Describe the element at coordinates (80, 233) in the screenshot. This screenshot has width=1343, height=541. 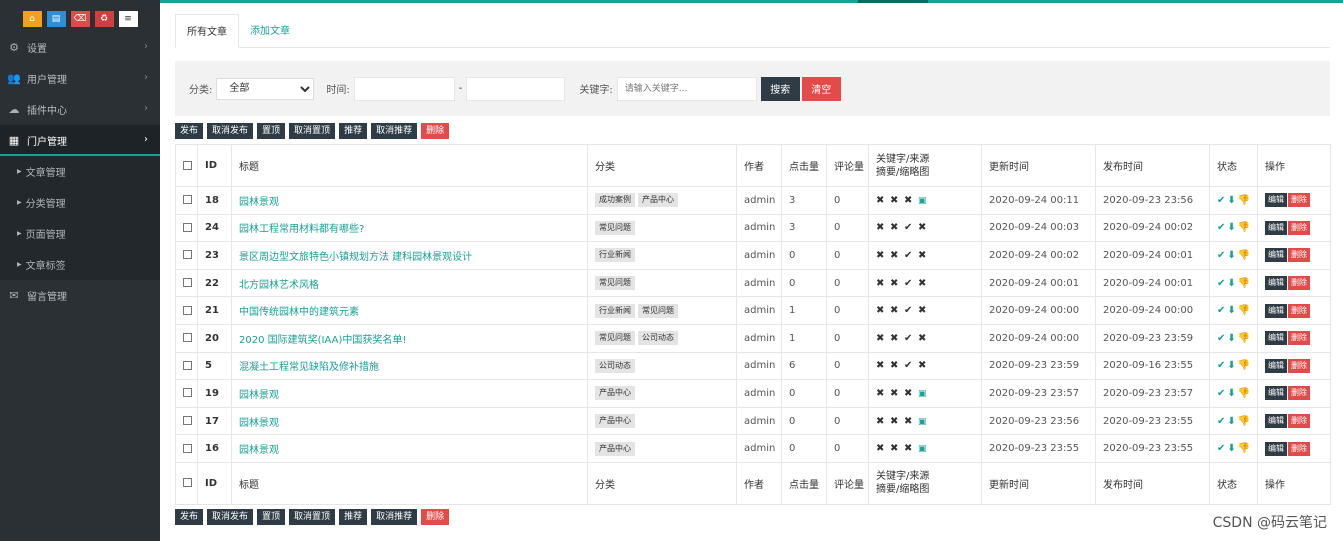
I see `submenu-item-pages: ▶ 页面管理` at that location.